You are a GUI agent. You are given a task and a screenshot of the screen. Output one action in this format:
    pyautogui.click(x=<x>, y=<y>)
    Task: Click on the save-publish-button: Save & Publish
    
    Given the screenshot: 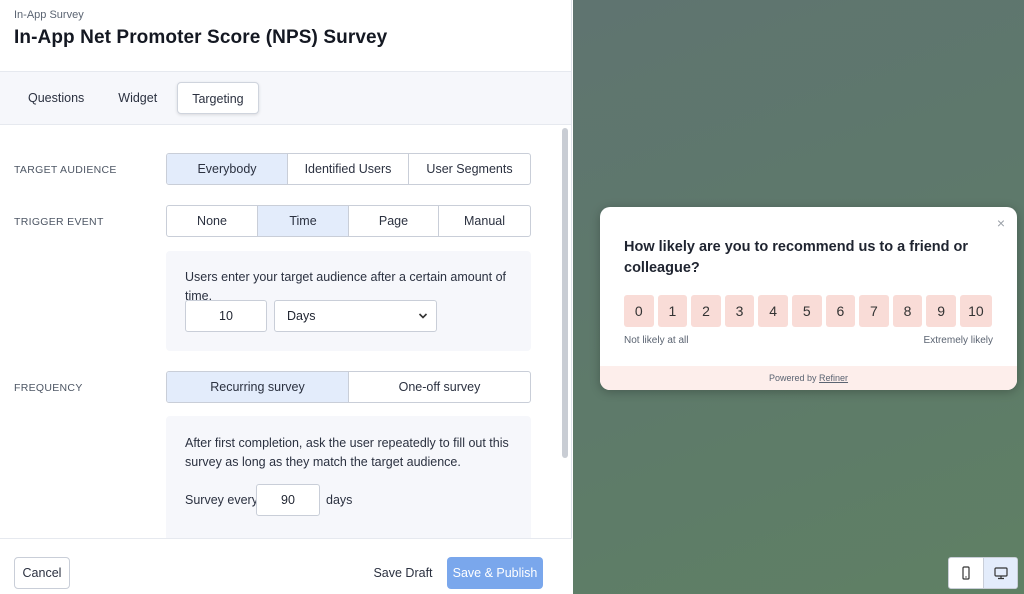 What is the action you would take?
    pyautogui.click(x=495, y=573)
    